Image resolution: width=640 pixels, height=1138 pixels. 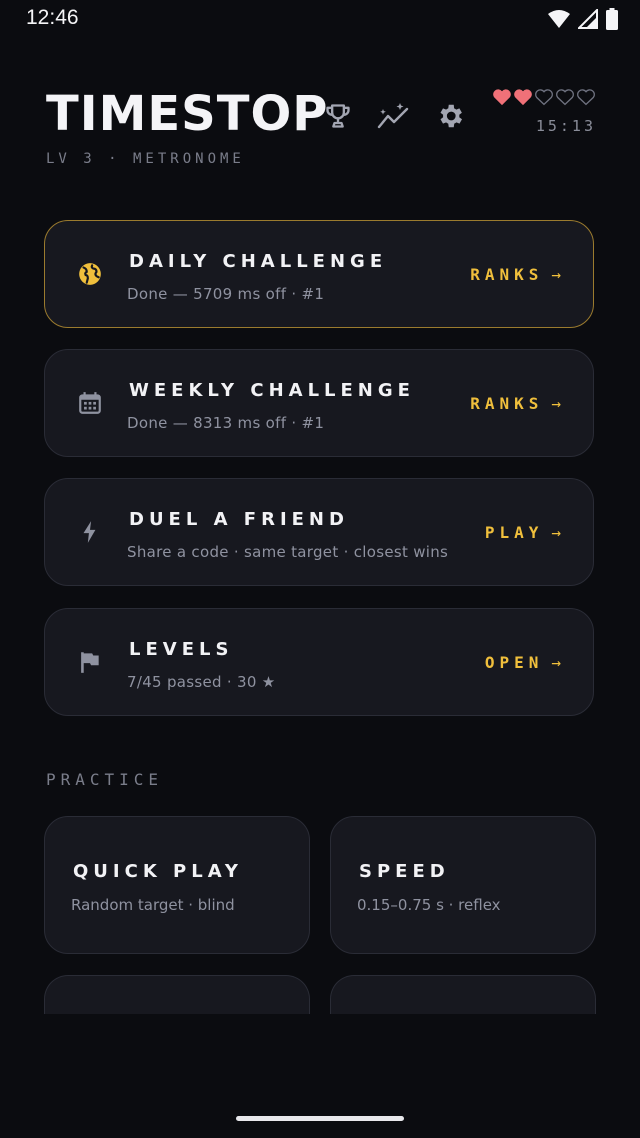 I want to click on practice-section-label: PRACTICE, so click(x=105, y=779).